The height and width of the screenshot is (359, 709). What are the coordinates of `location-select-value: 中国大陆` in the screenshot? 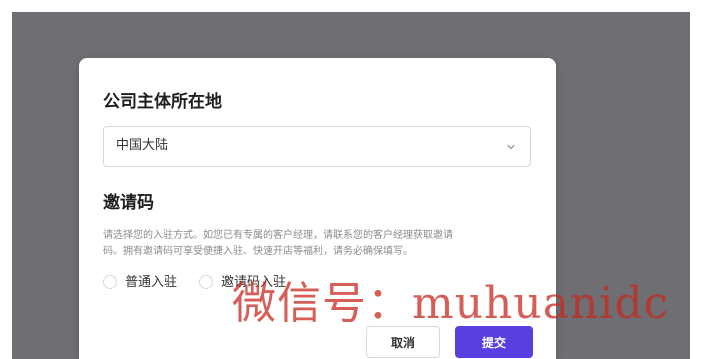 It's located at (142, 145).